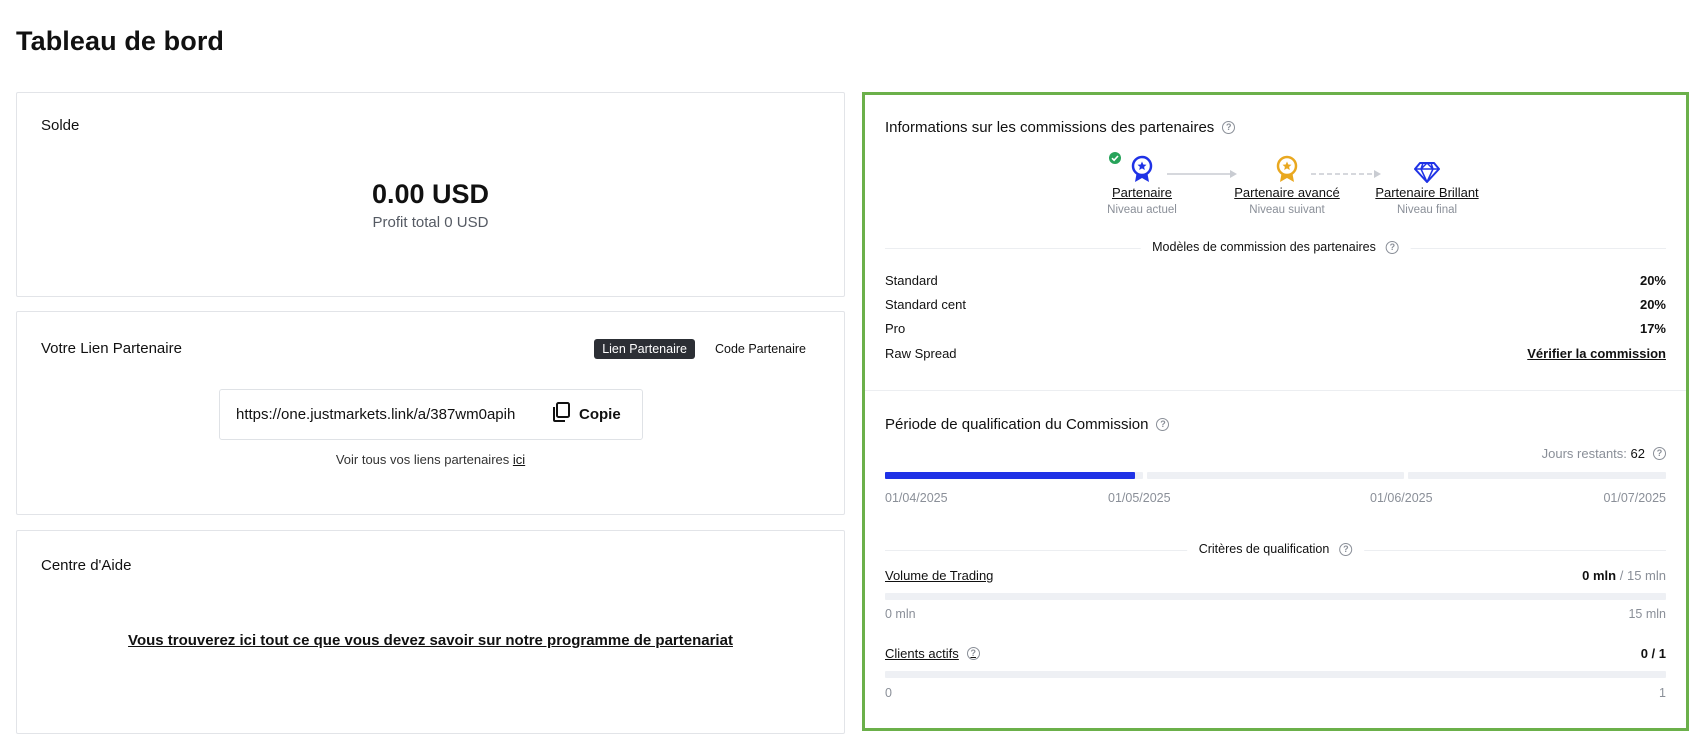 The height and width of the screenshot is (738, 1696). I want to click on section-divider, so click(1275, 390).